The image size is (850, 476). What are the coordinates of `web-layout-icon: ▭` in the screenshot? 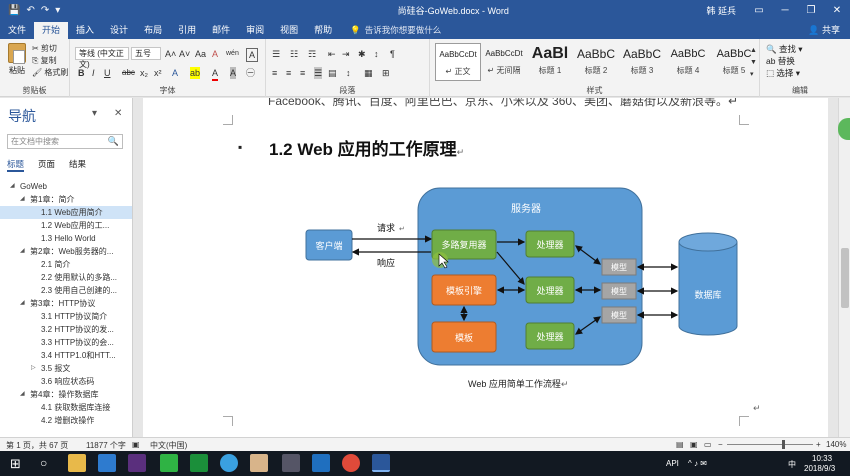 It's located at (708, 444).